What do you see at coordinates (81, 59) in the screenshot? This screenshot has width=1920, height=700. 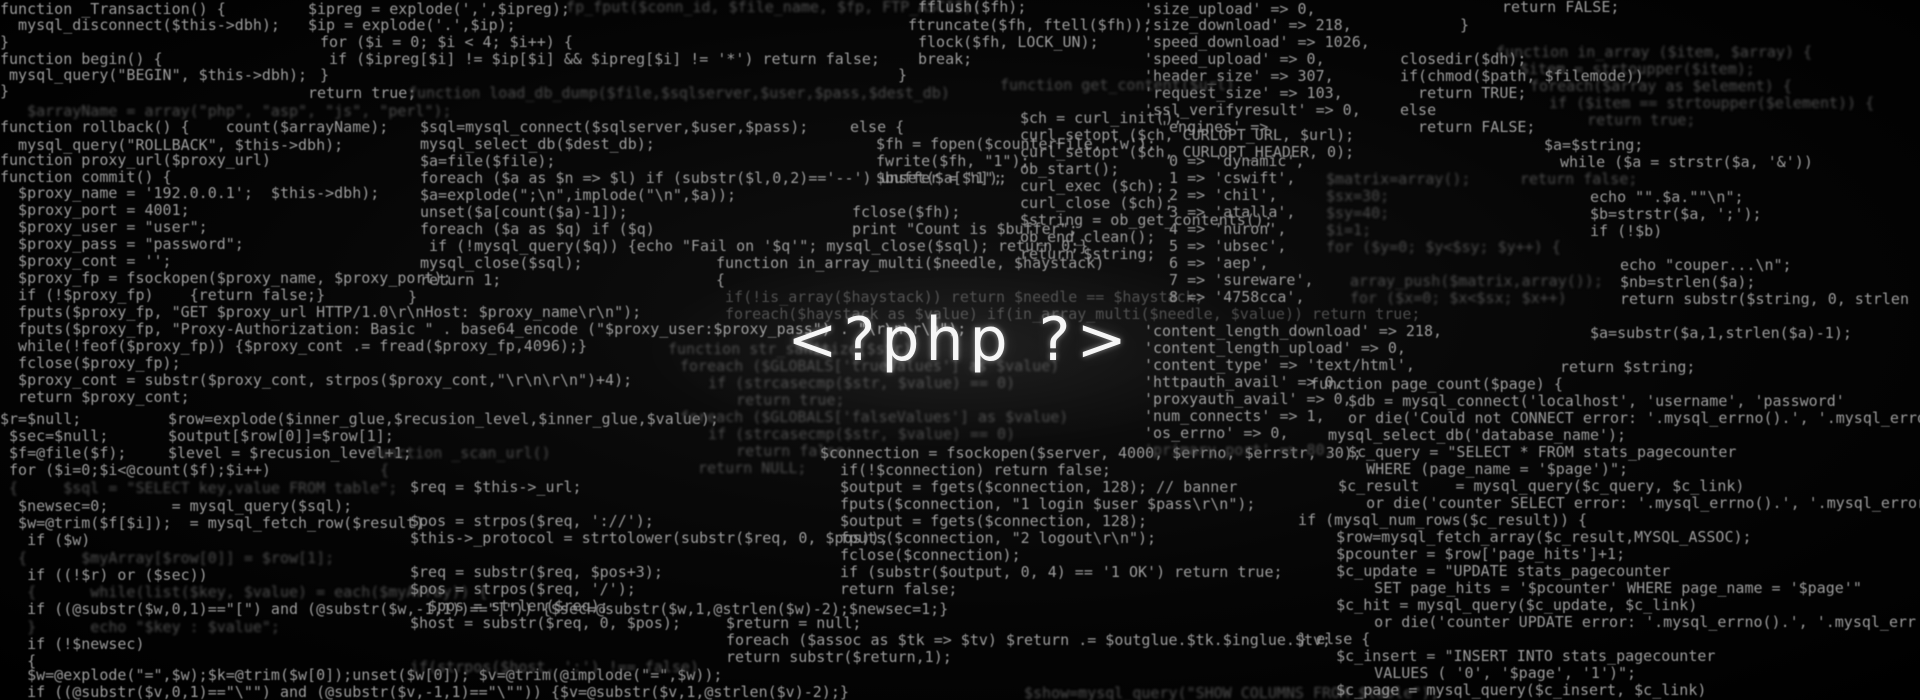 I see `code-fragment: function begin() {` at bounding box center [81, 59].